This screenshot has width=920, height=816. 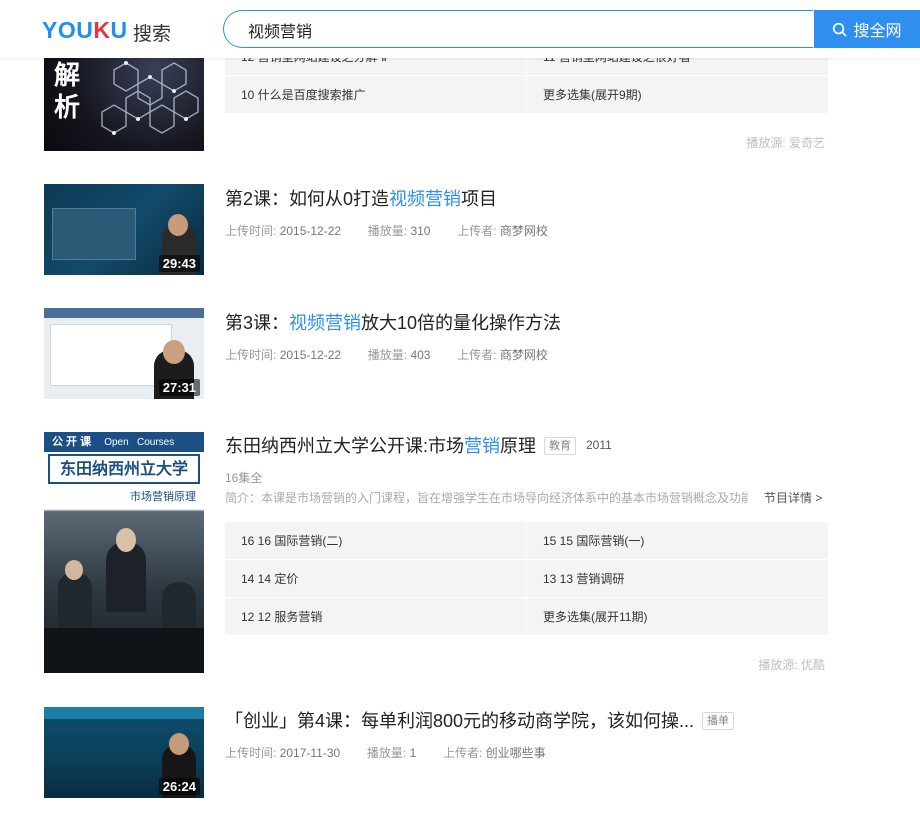 What do you see at coordinates (375, 540) in the screenshot?
I see `episode-item: 16 16 国际营销(二)` at bounding box center [375, 540].